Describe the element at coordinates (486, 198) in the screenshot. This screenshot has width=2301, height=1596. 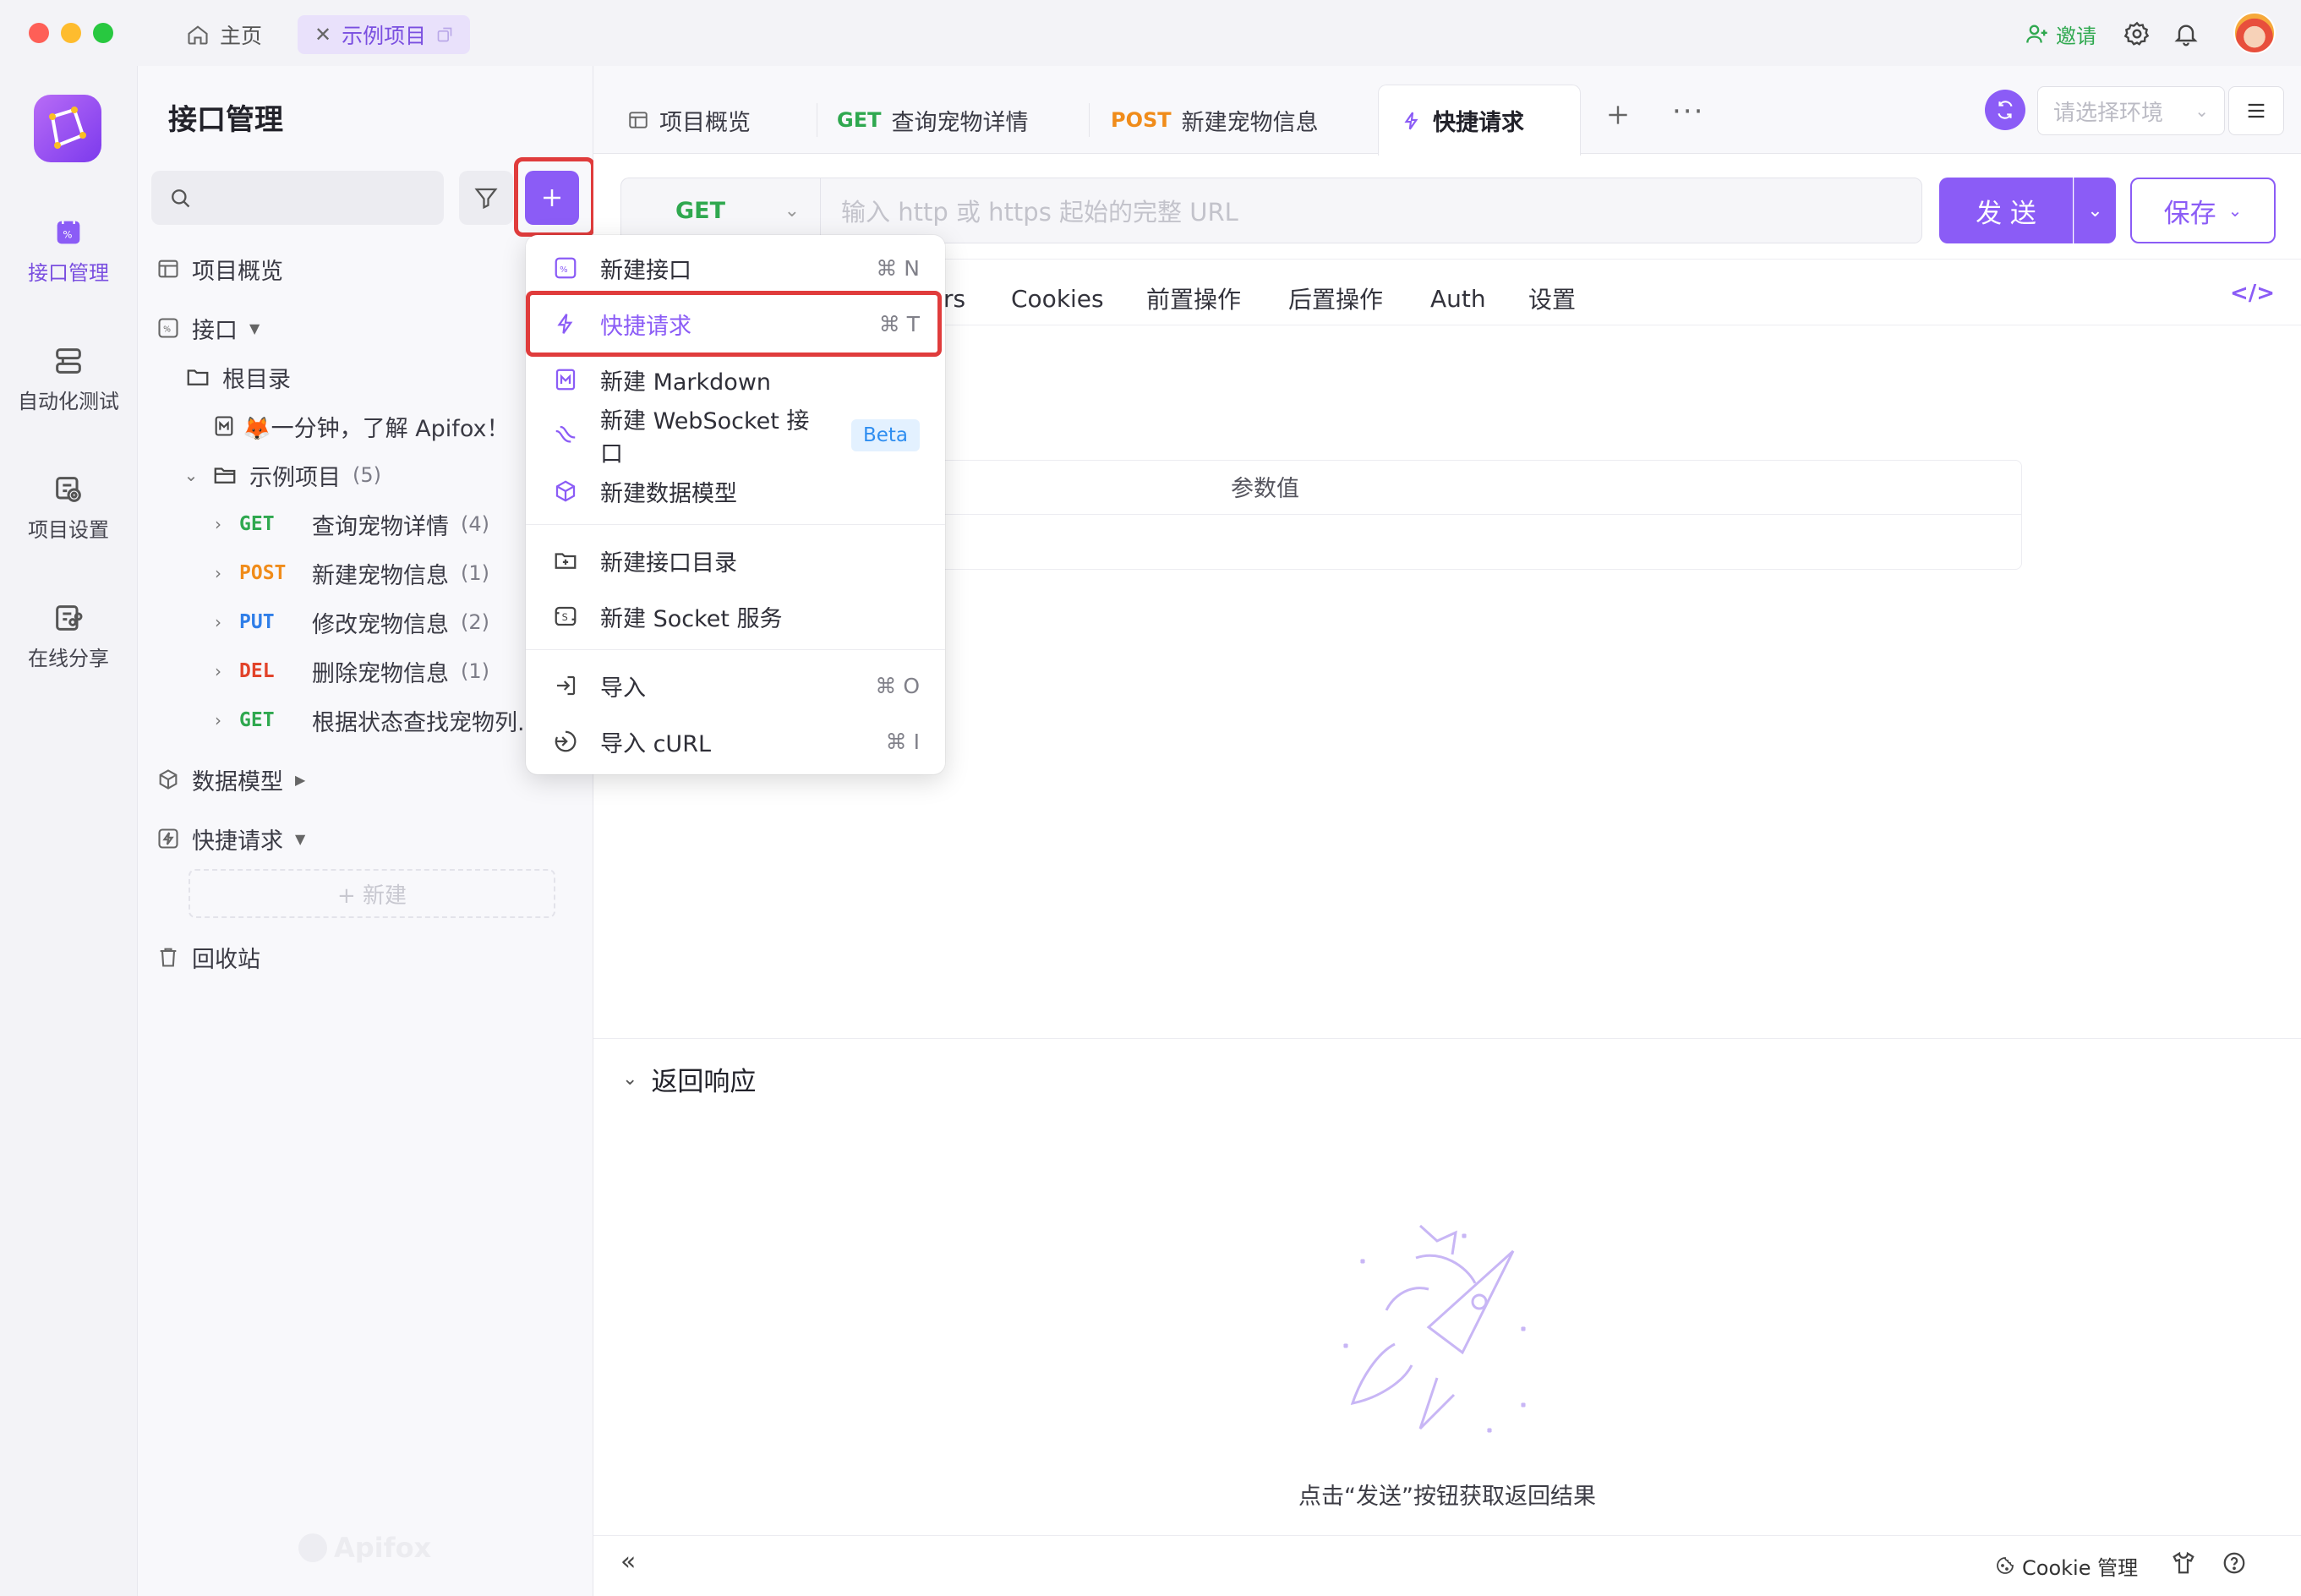
I see `filter-button` at that location.